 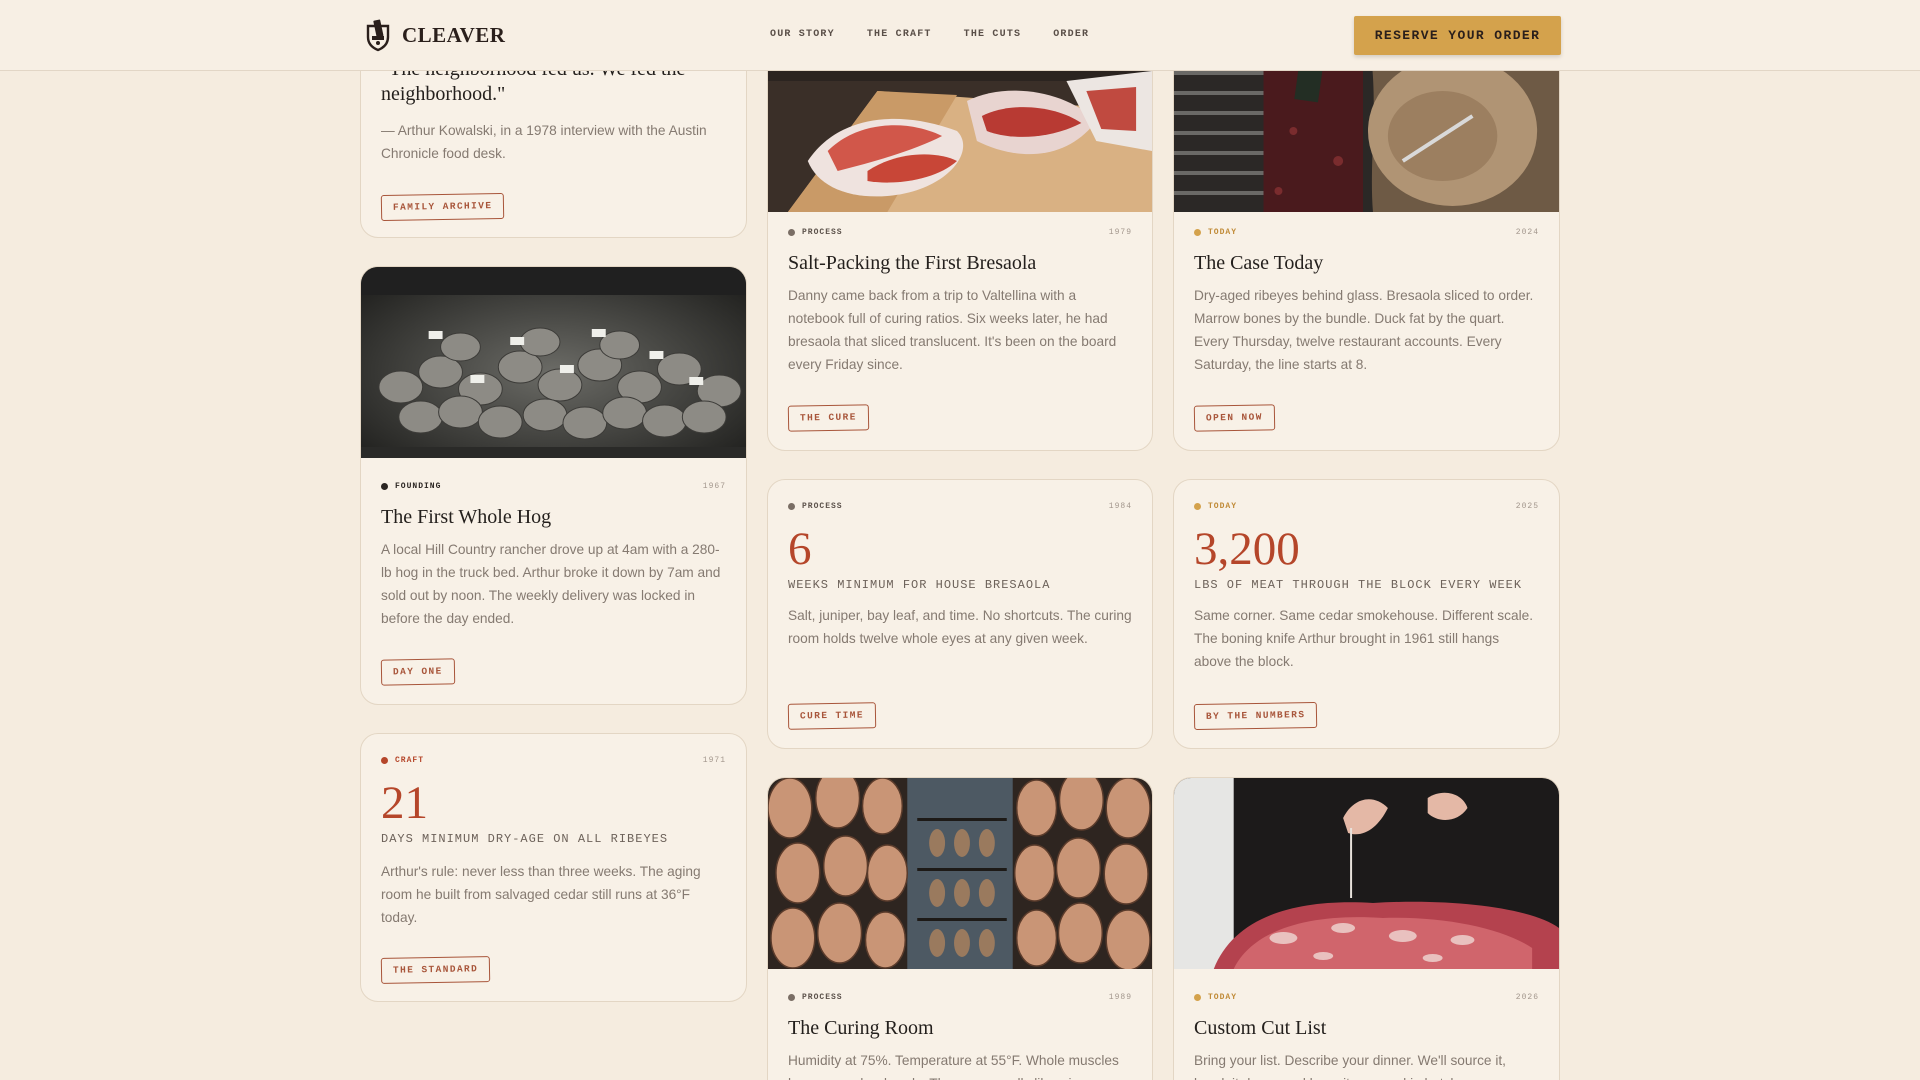 What do you see at coordinates (1366, 506) in the screenshot?
I see `card-meta: TODAY 2025` at bounding box center [1366, 506].